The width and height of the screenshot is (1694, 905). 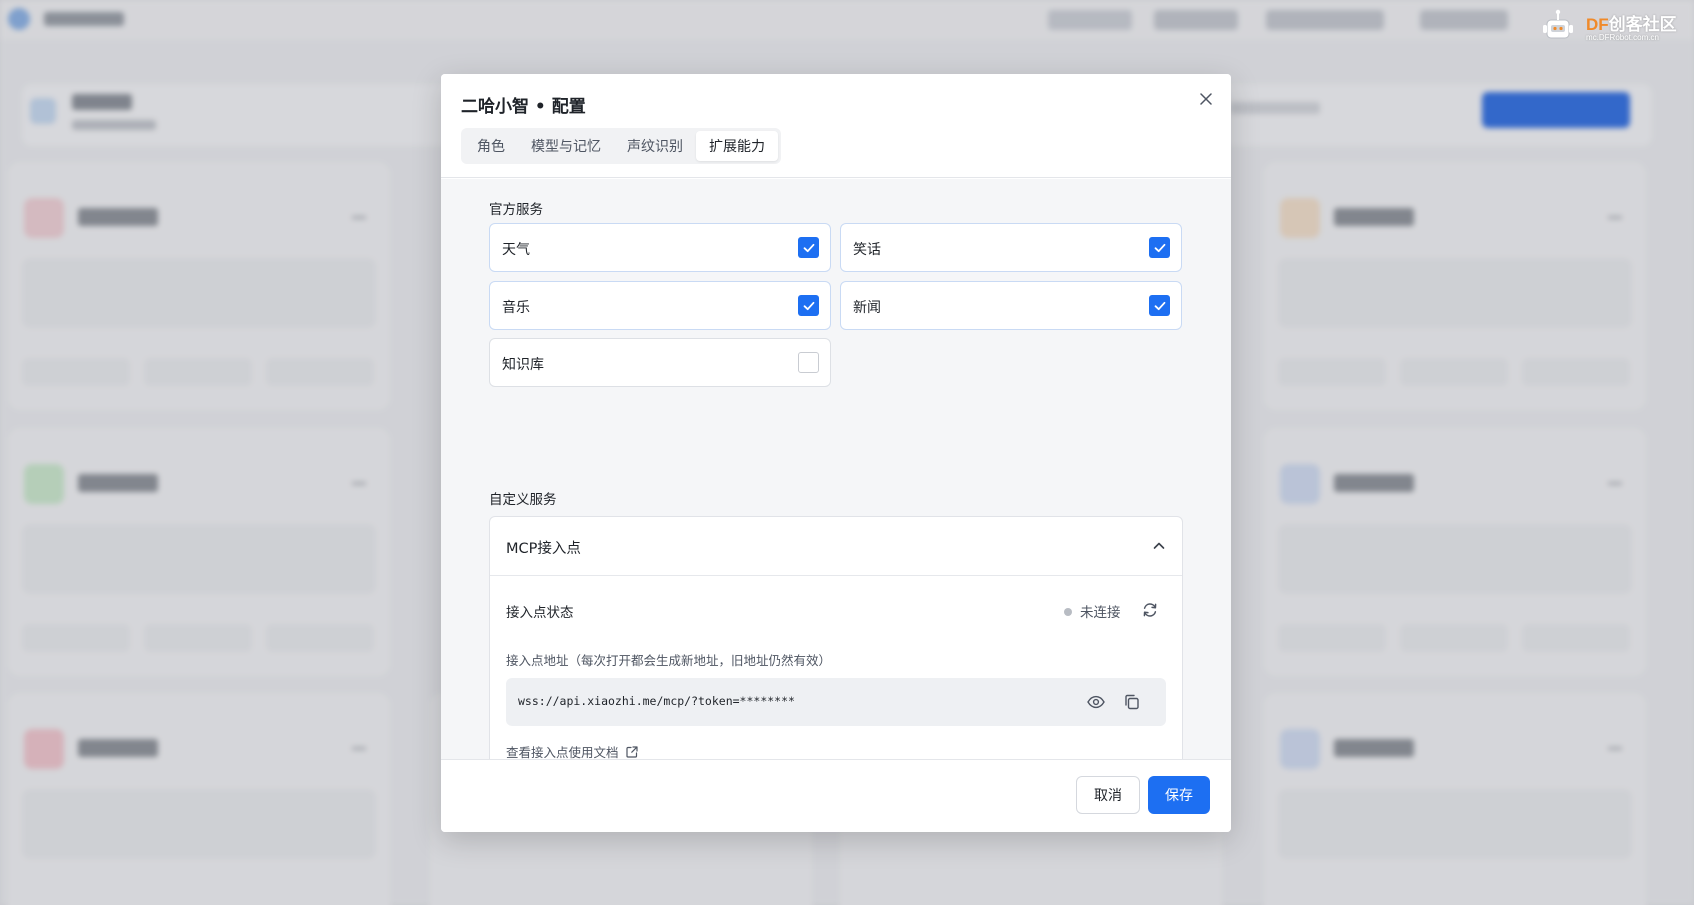 What do you see at coordinates (543, 549) in the screenshot?
I see `mcp-panel-title: MCP接入点` at bounding box center [543, 549].